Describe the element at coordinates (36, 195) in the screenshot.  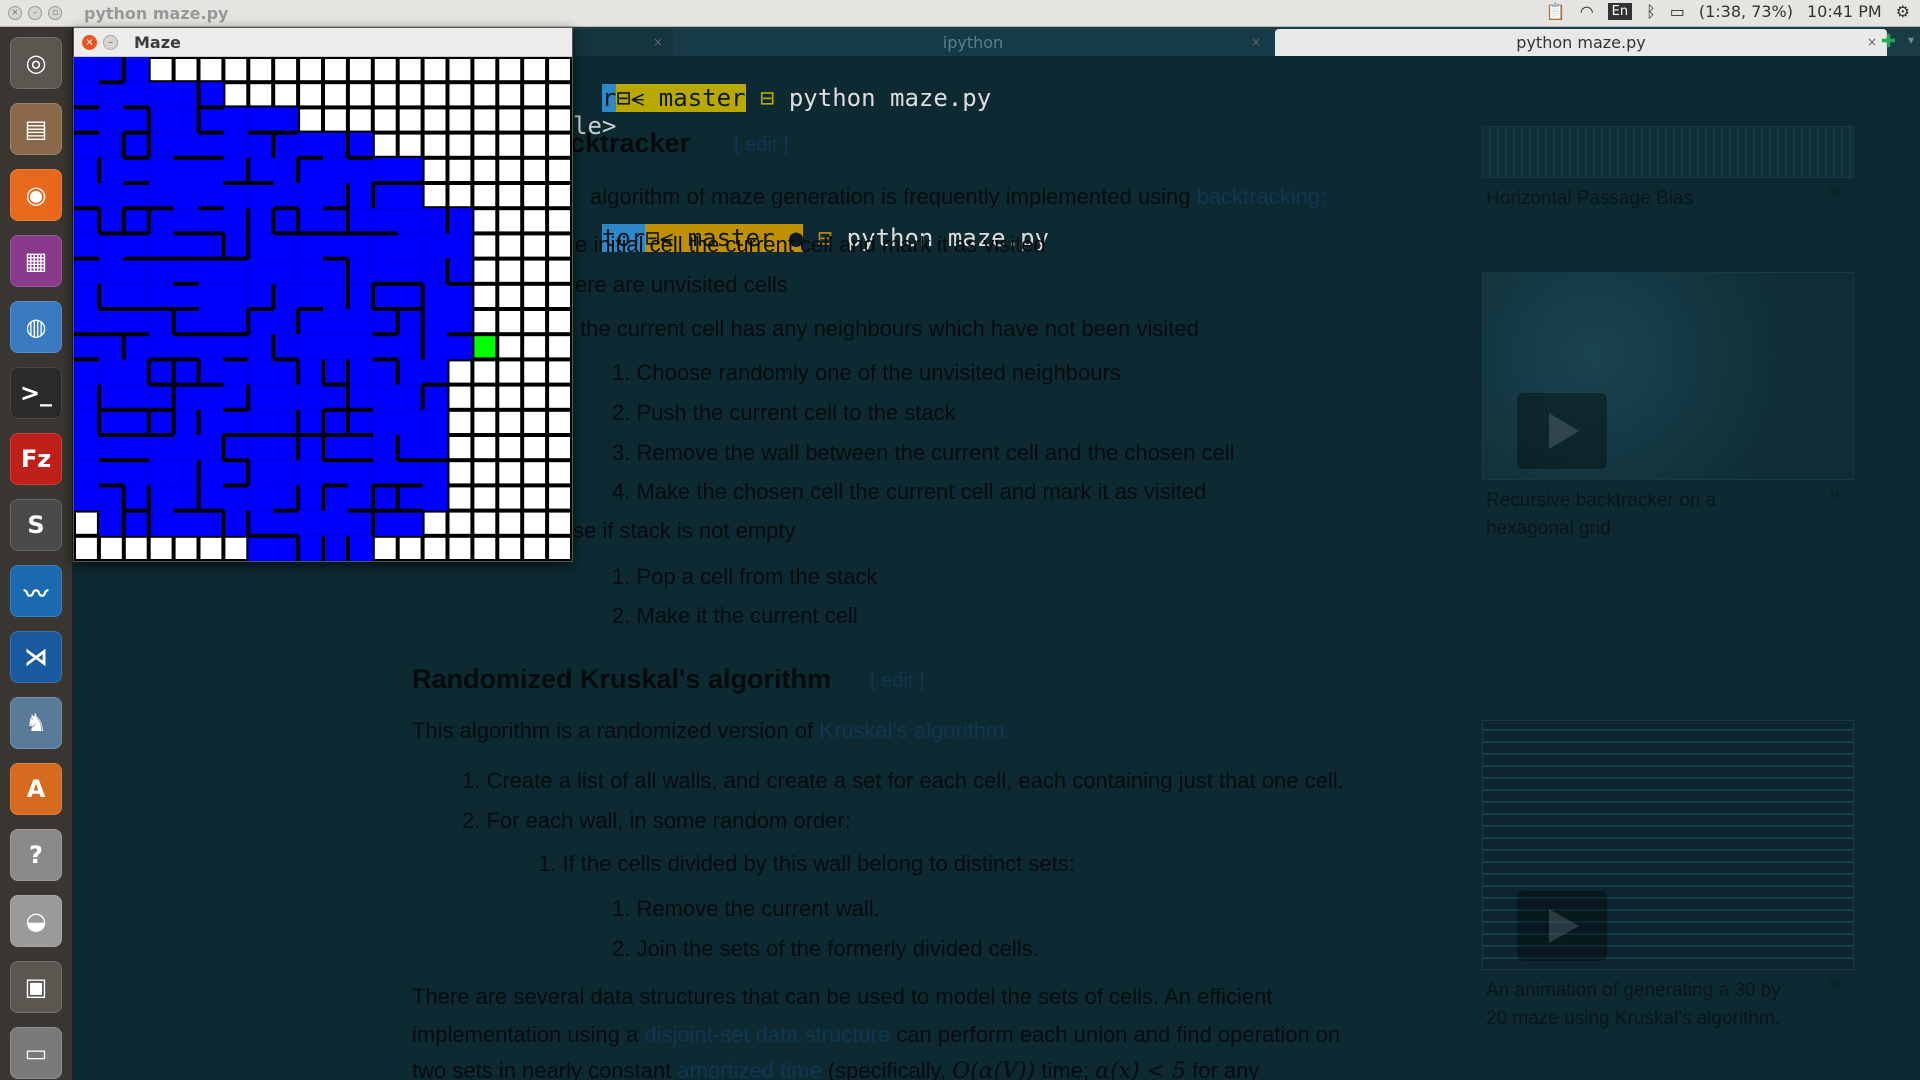
I see `firefox-icon: ◉` at that location.